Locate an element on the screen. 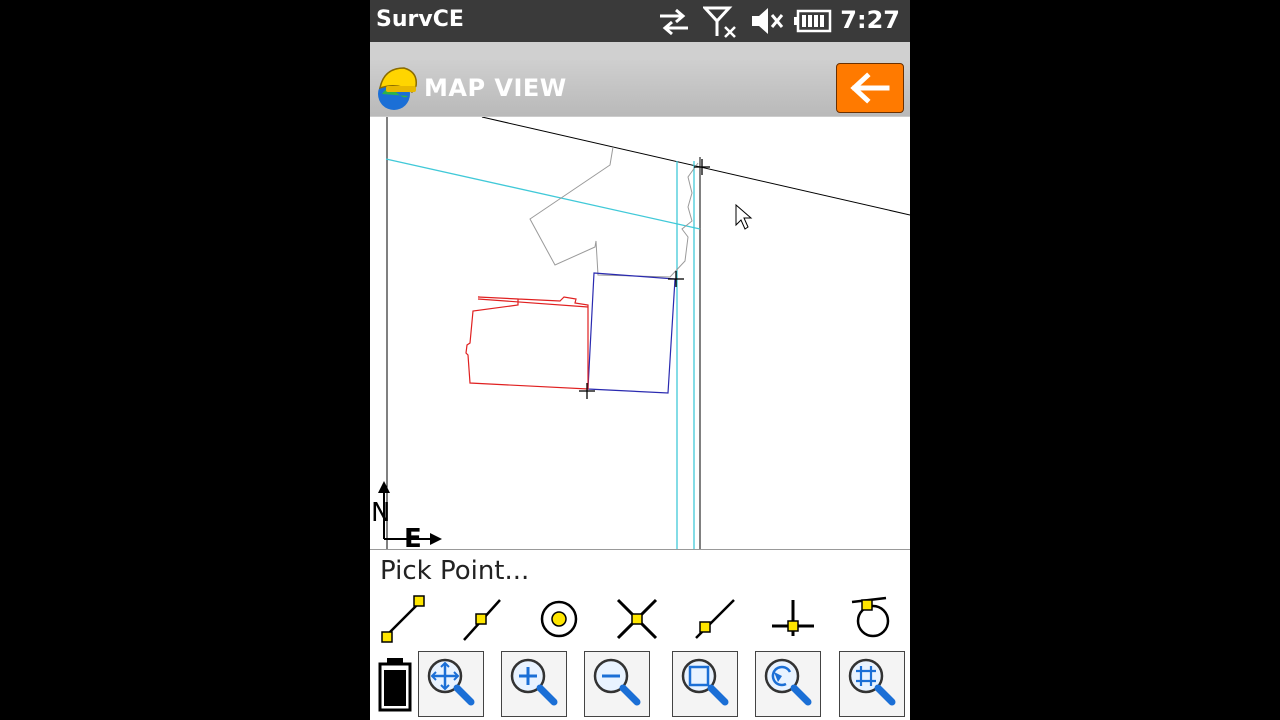 The width and height of the screenshot is (1280, 720). point-marker is located at coordinates (644, 279).